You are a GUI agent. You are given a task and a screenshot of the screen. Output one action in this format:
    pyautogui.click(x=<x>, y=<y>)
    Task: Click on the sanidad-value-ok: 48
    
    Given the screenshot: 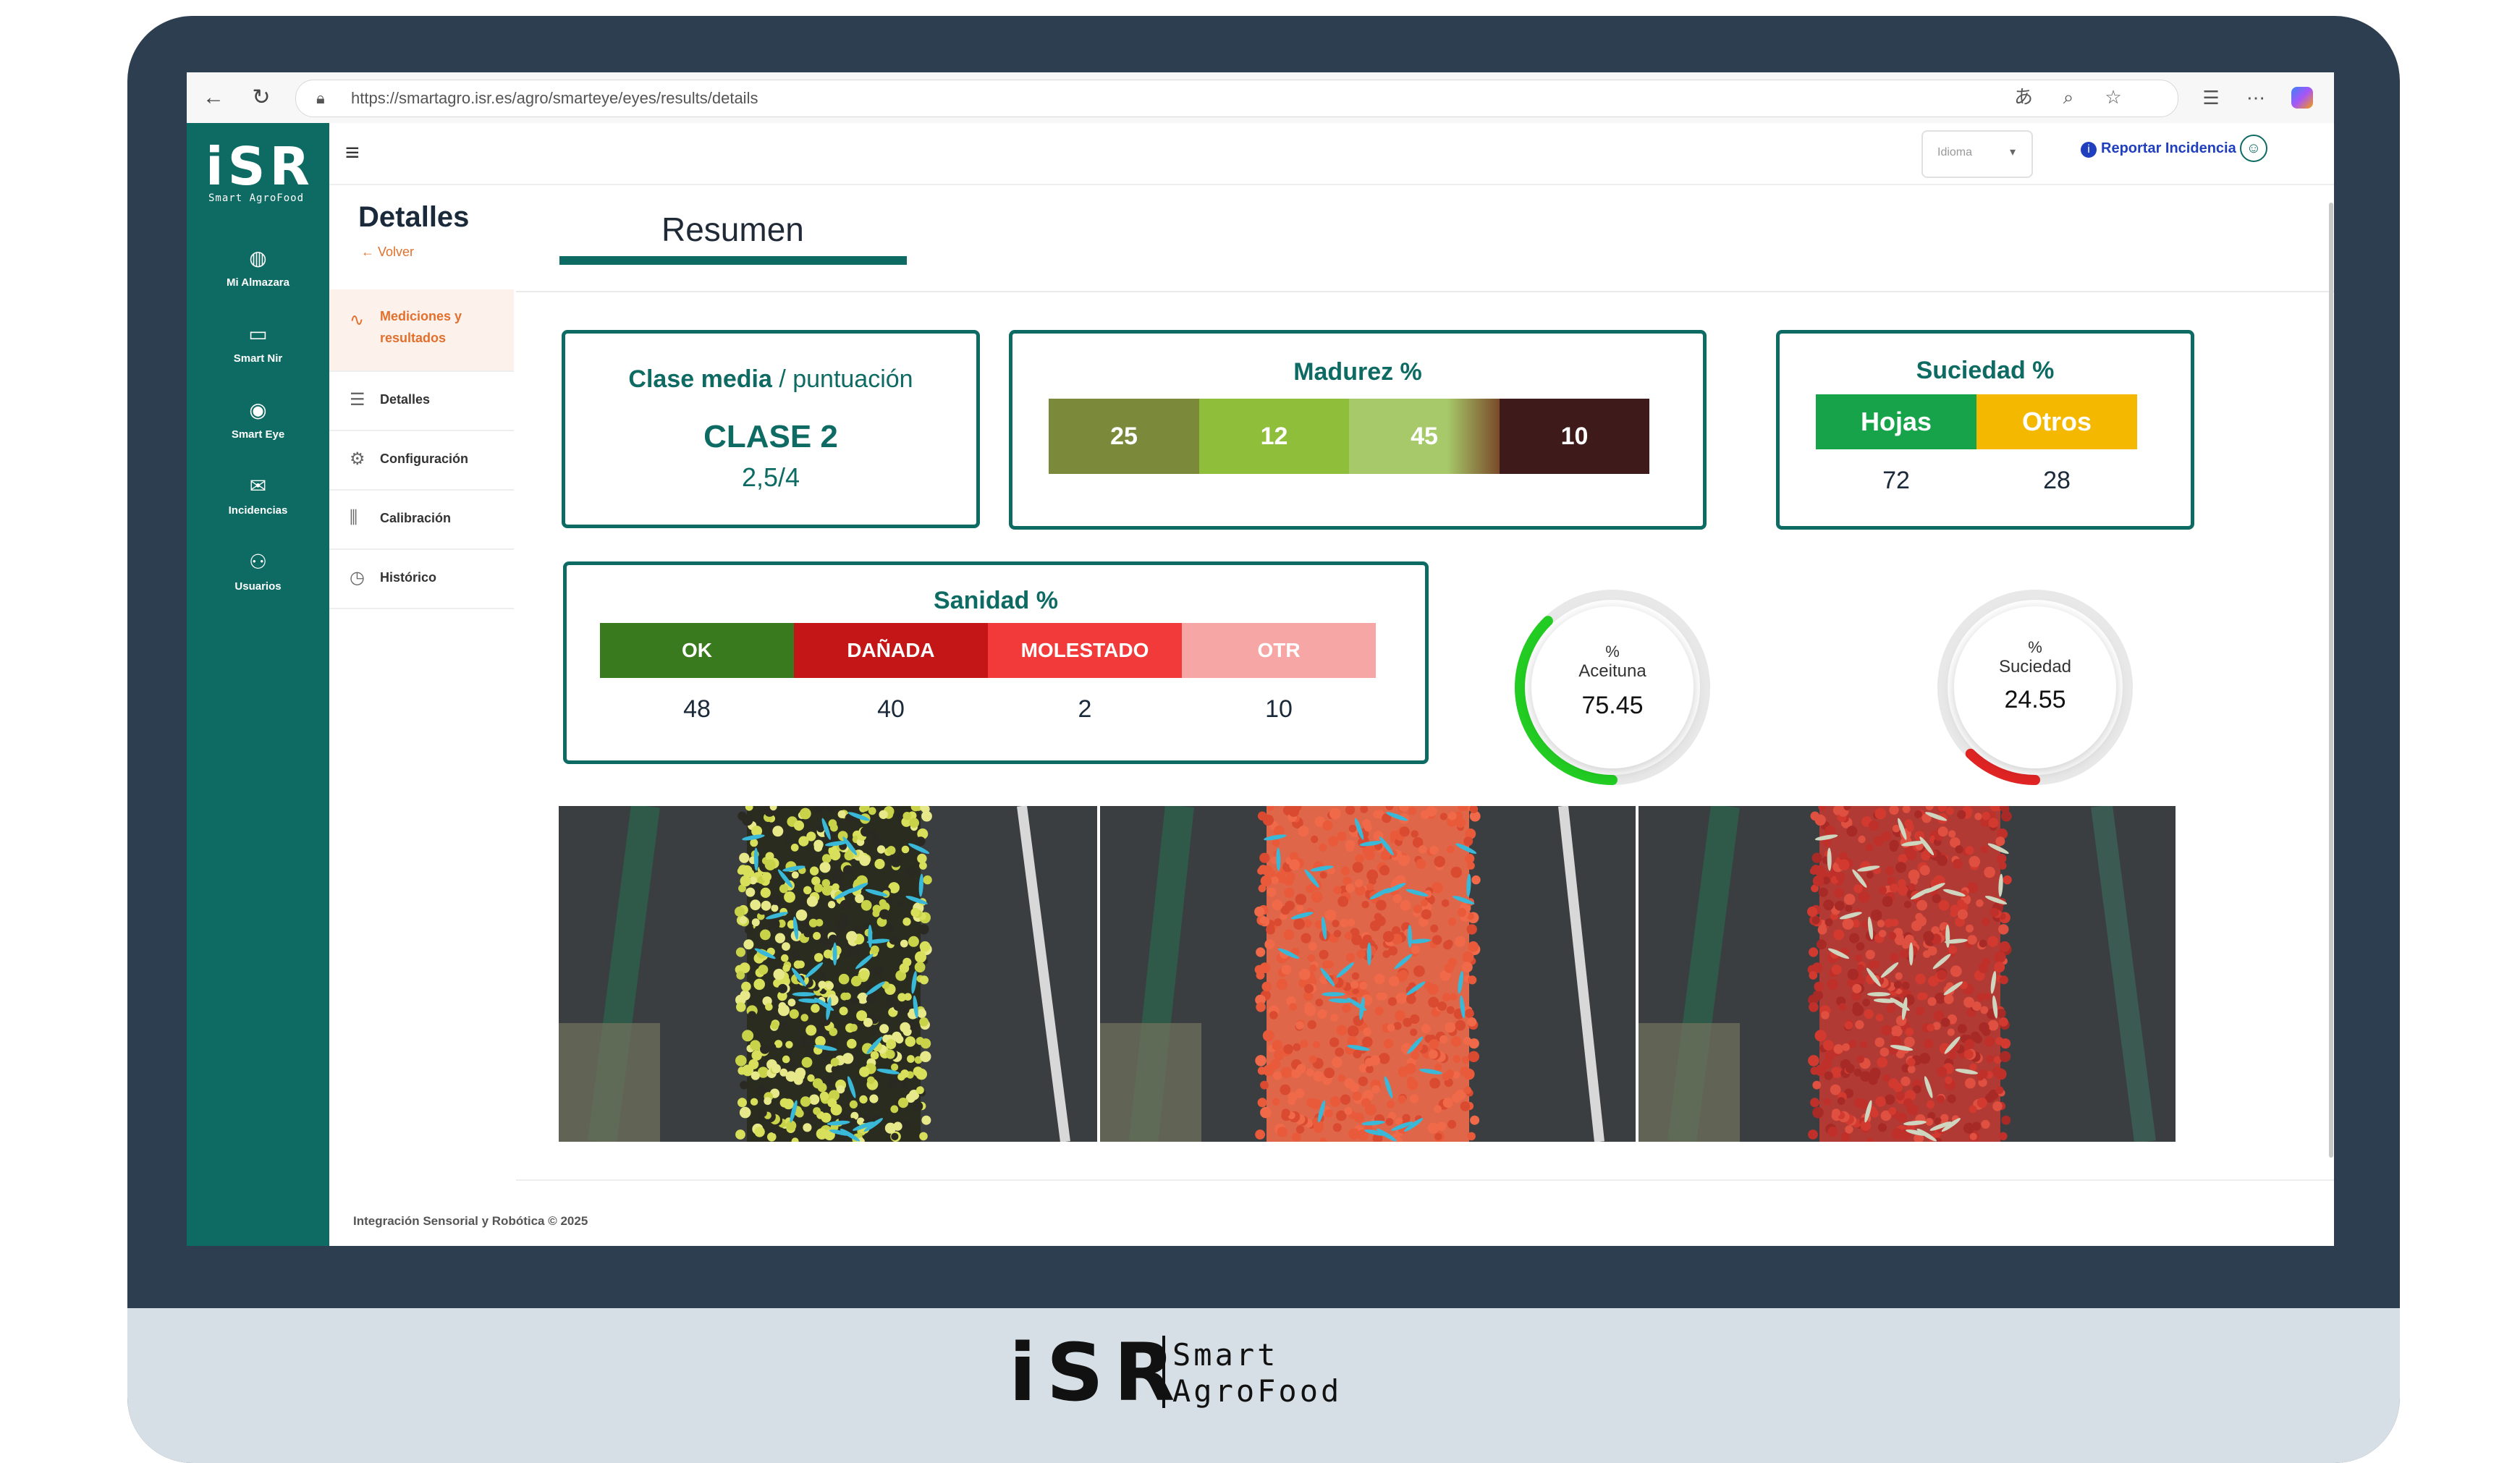 What is the action you would take?
    pyautogui.click(x=697, y=709)
    